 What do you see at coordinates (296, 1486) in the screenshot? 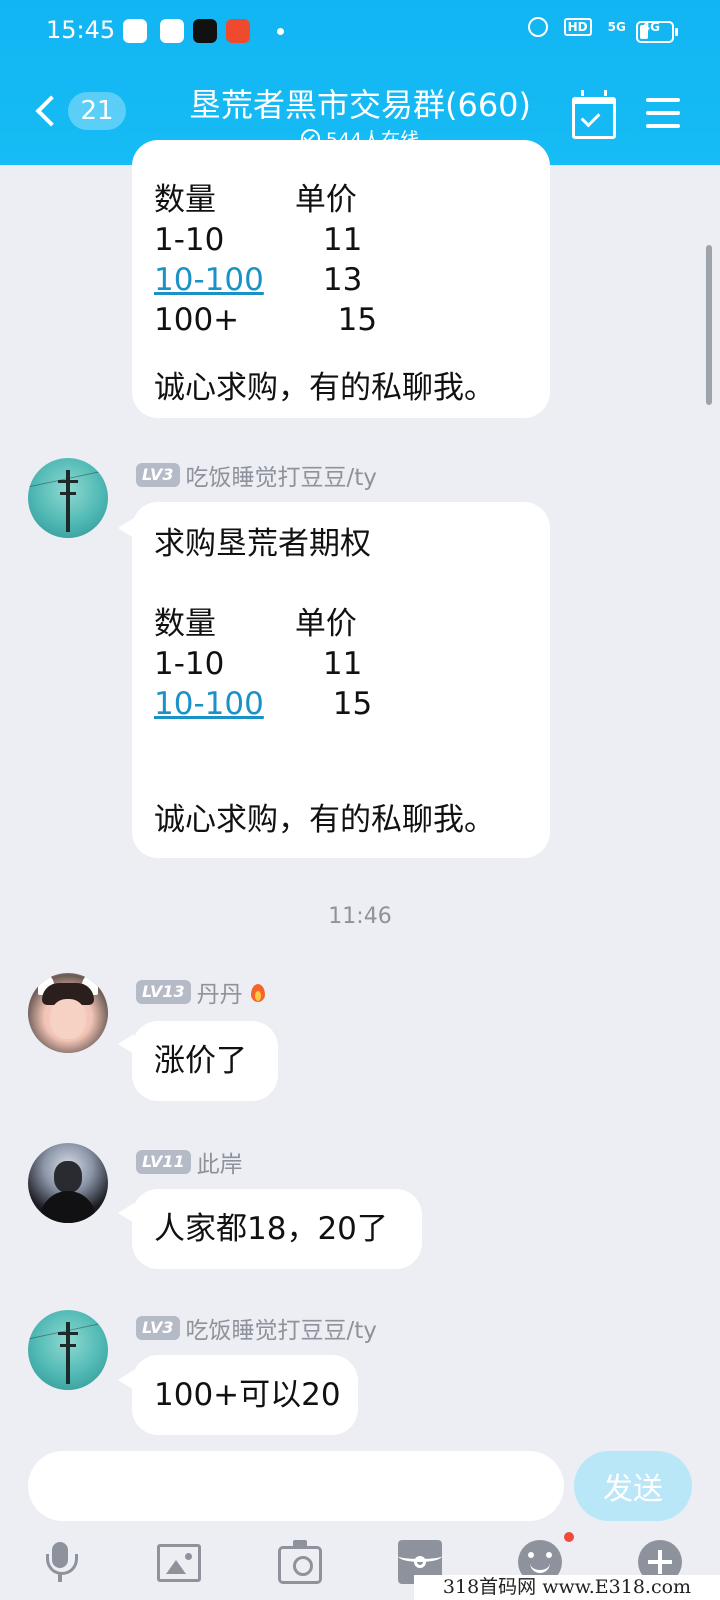
I see `message-input` at bounding box center [296, 1486].